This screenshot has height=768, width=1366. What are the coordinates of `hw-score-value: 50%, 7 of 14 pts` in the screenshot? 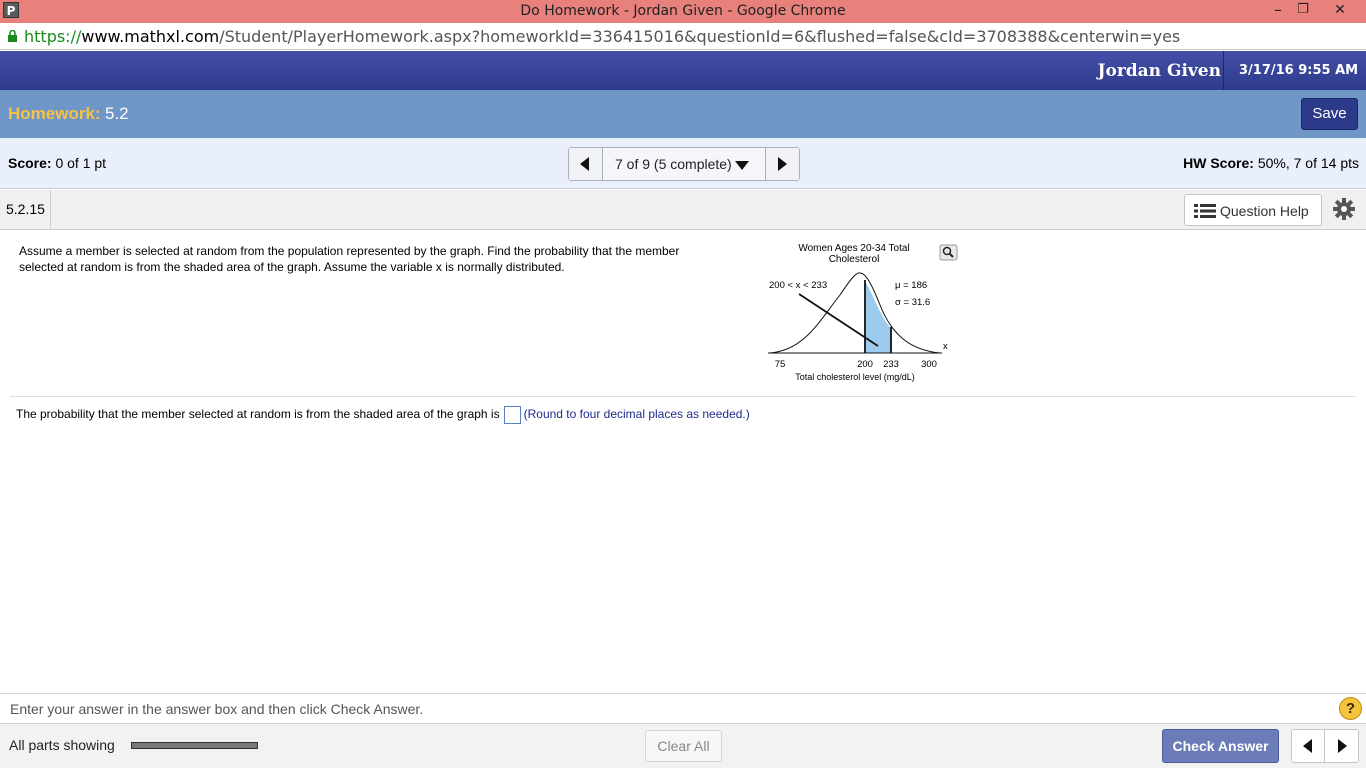 It's located at (1308, 163).